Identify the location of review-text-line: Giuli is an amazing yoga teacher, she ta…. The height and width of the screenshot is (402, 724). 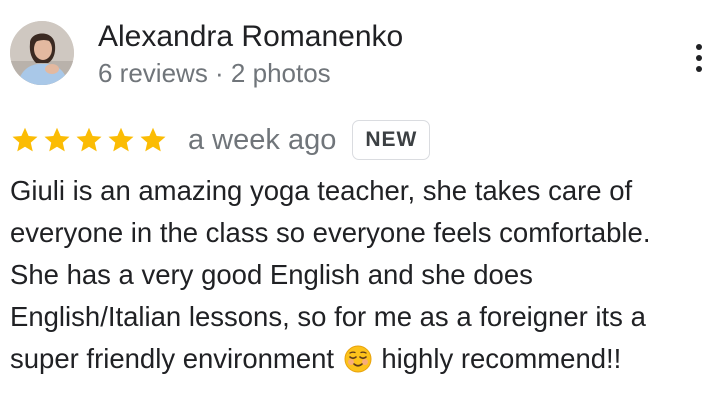
(321, 190).